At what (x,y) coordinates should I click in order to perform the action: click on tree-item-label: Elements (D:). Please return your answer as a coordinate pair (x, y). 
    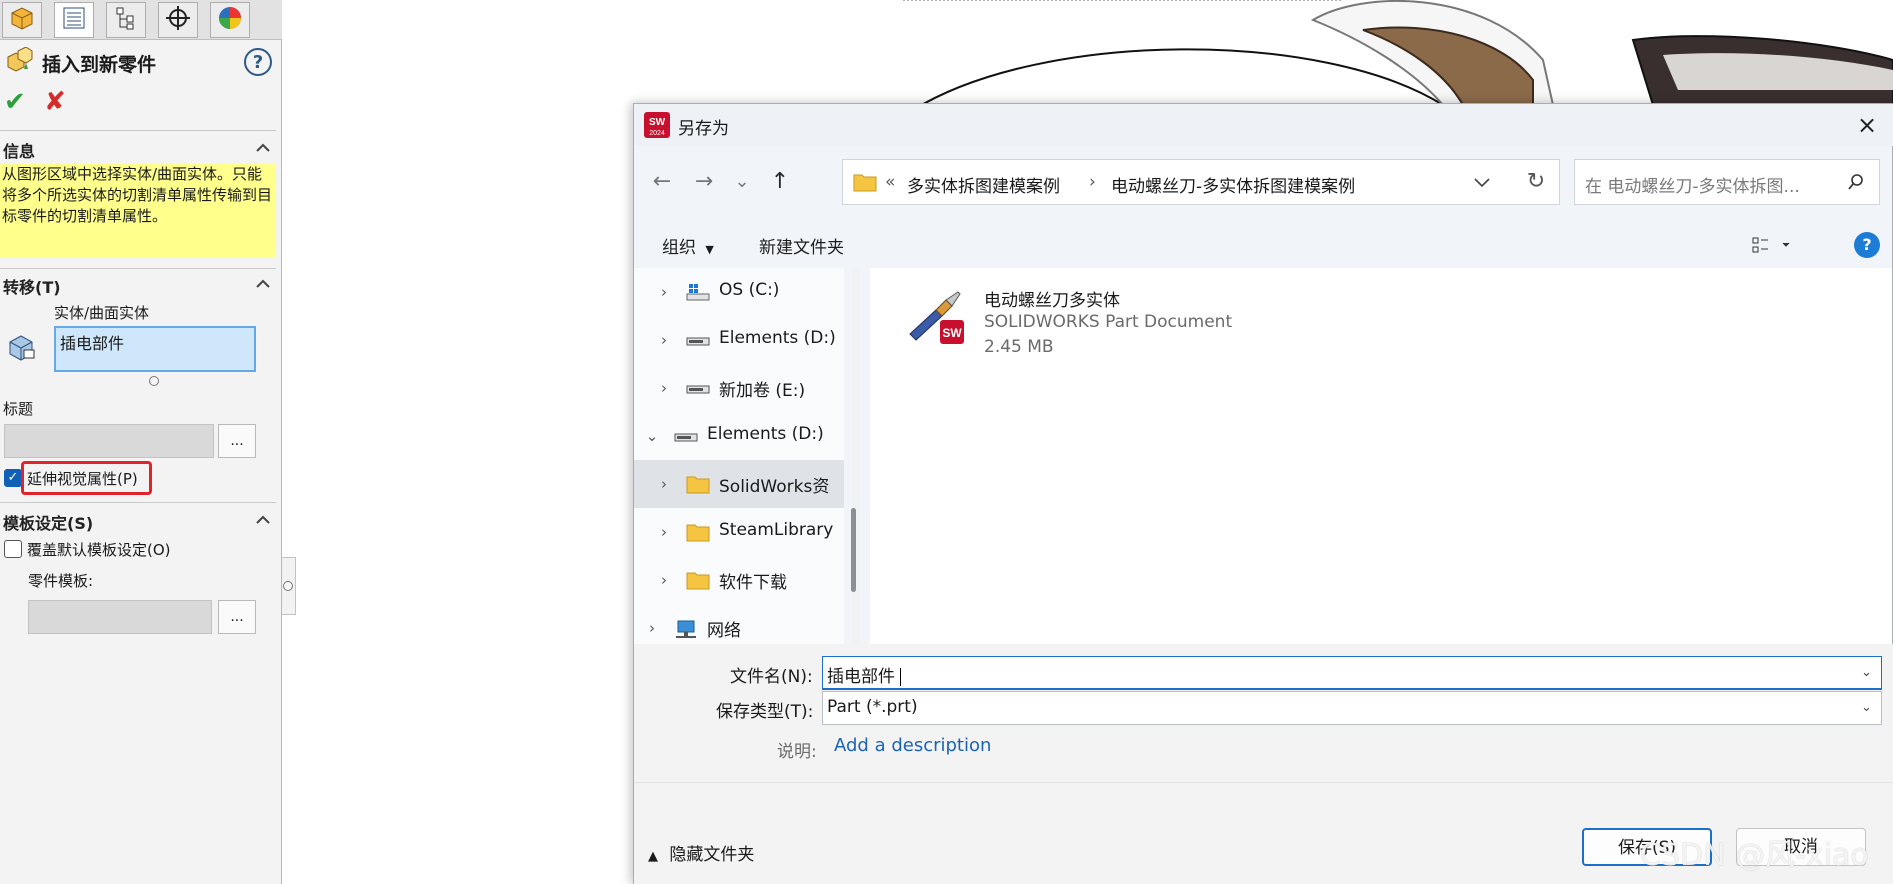
    Looking at the image, I should click on (765, 434).